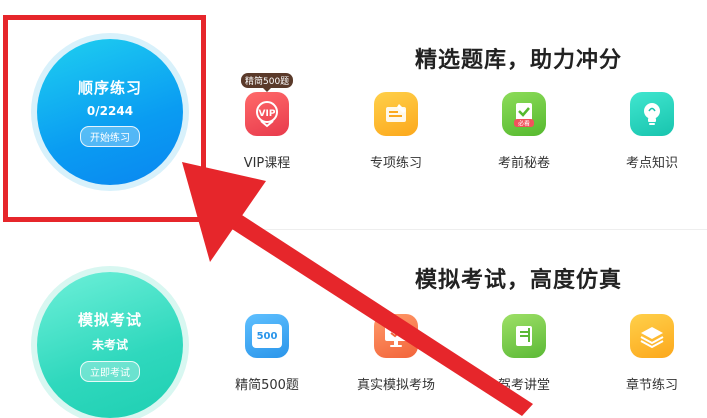  Describe the element at coordinates (523, 385) in the screenshot. I see `driving-lecture-label: 驾考讲堂` at that location.